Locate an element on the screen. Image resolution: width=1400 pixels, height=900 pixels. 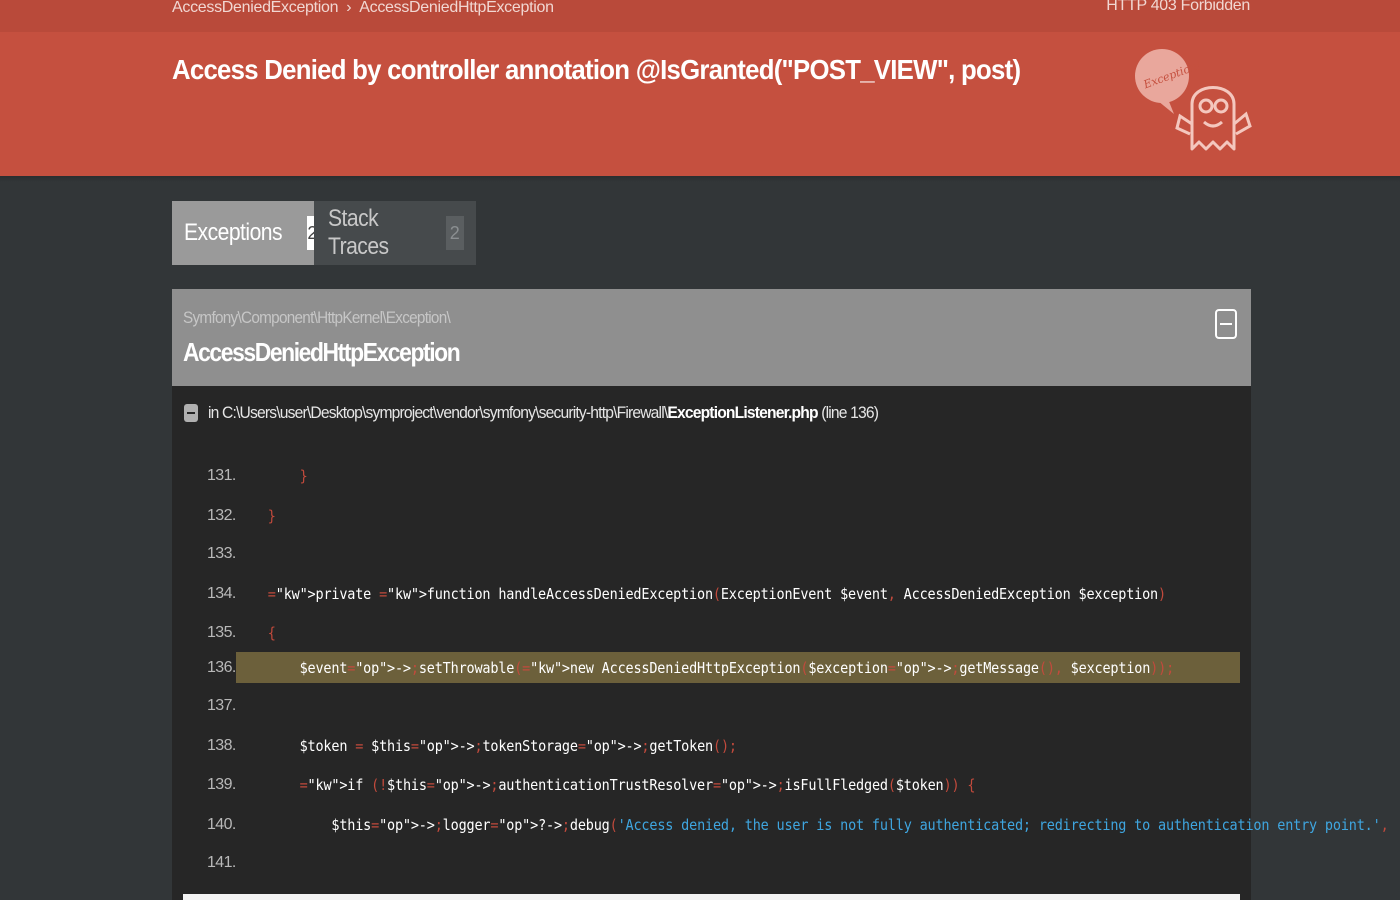
code-line: { is located at coordinates (738, 632).